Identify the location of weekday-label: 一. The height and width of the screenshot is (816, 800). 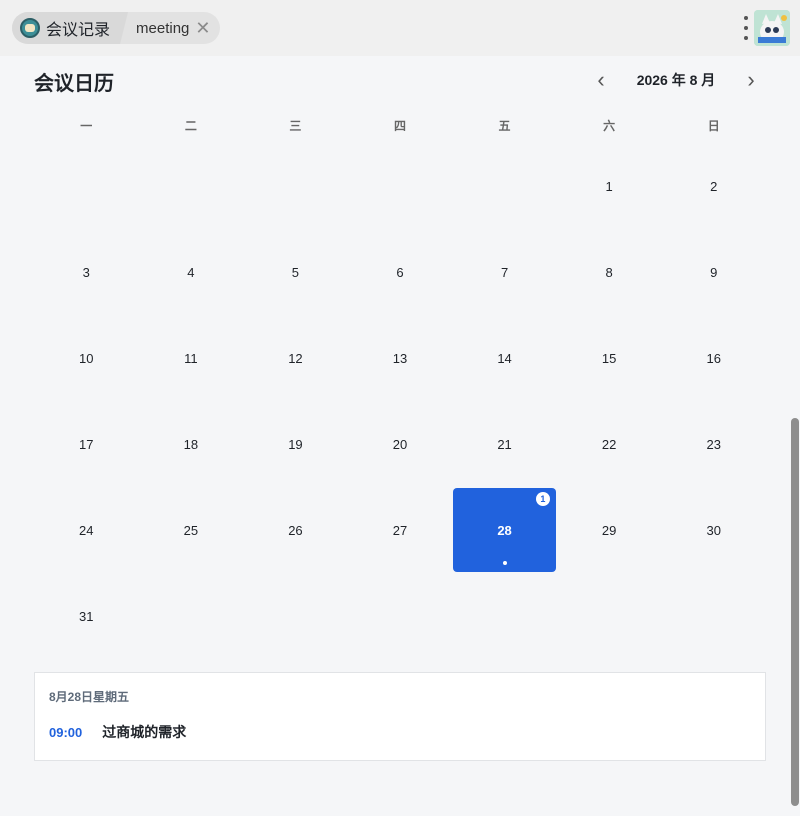
(86, 126).